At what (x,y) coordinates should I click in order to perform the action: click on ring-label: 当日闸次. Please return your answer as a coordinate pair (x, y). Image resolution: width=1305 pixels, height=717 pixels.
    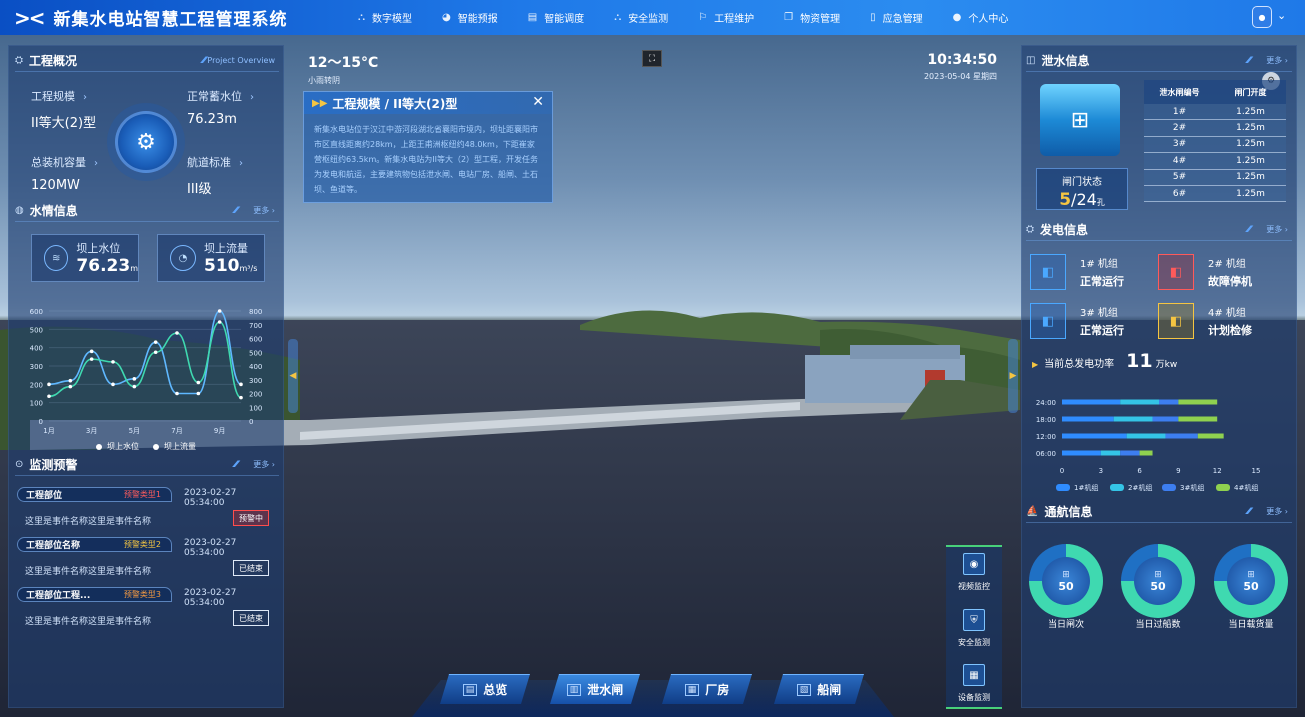
    Looking at the image, I should click on (1065, 625).